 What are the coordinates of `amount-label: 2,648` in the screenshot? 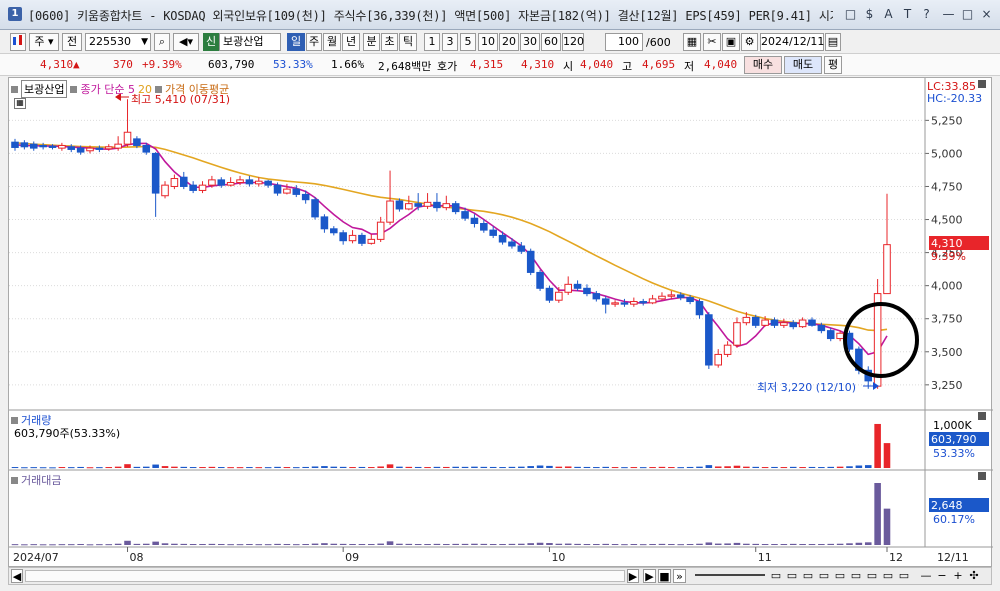 It's located at (947, 505).